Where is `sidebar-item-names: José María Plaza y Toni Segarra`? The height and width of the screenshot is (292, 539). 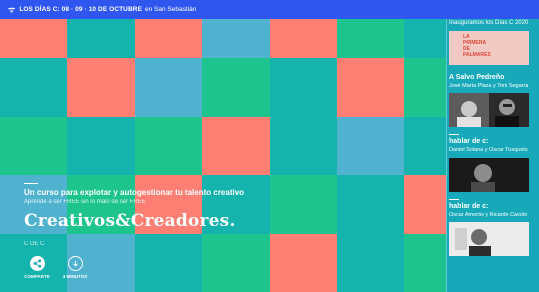 sidebar-item-names: José María Plaza y Toni Segarra is located at coordinates (489, 85).